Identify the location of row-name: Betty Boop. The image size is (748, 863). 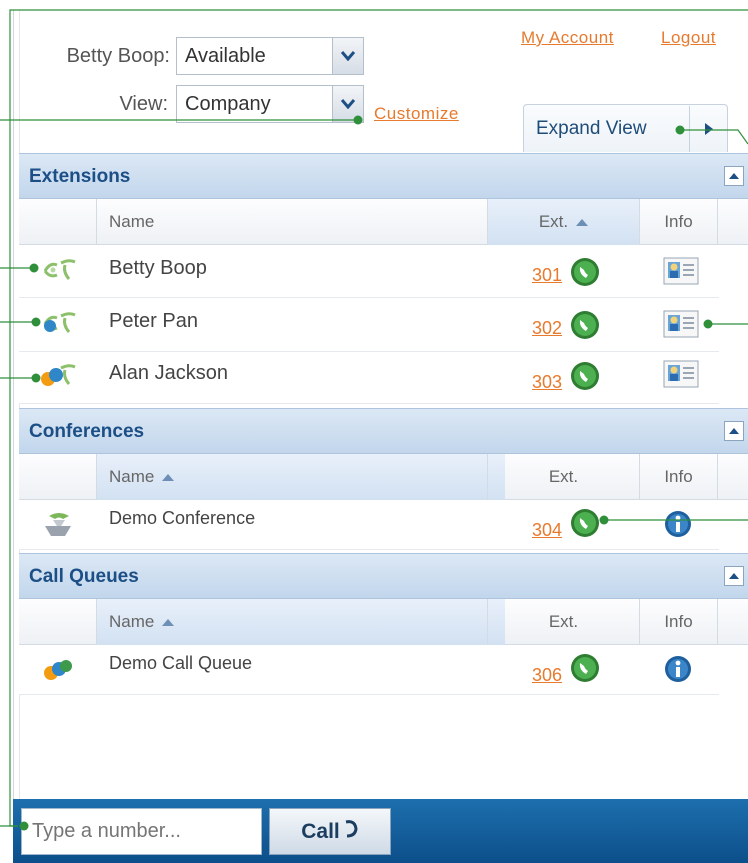
(158, 268).